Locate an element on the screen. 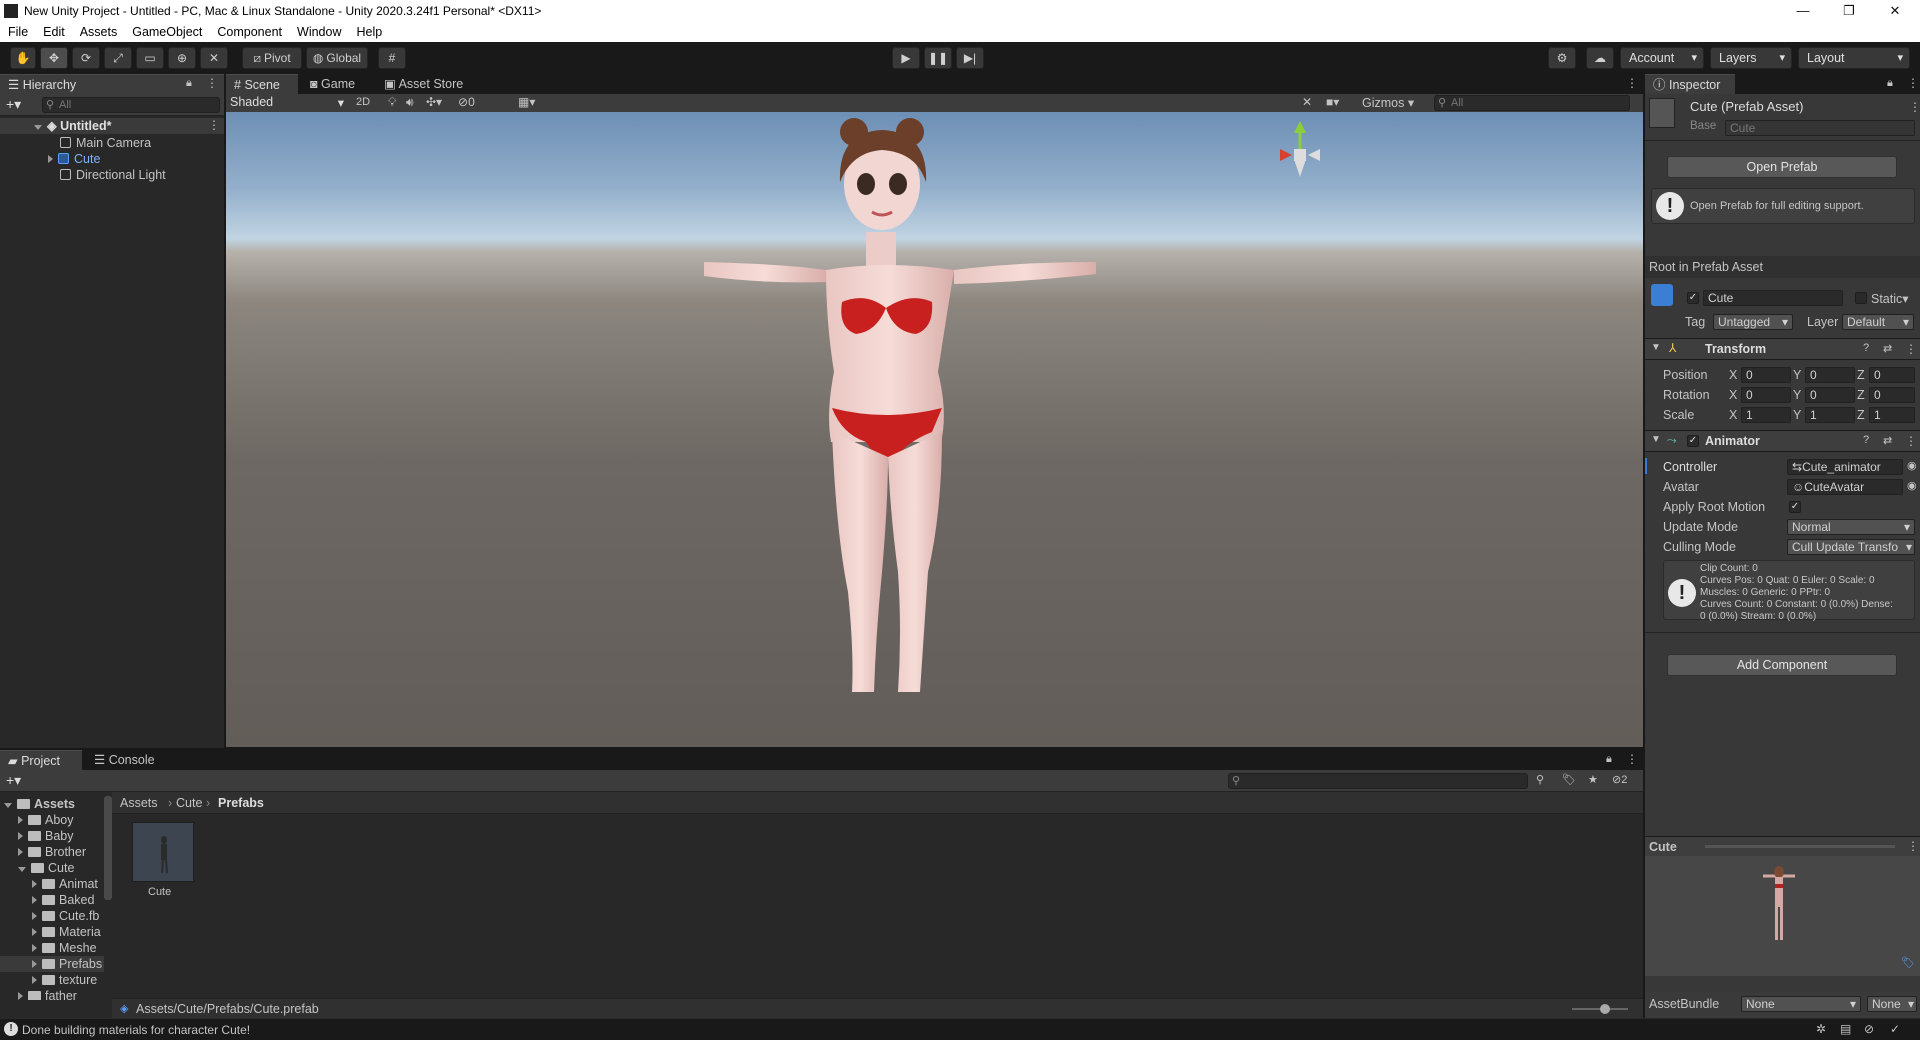  project-folder-brother: Brother is located at coordinates (61, 852).